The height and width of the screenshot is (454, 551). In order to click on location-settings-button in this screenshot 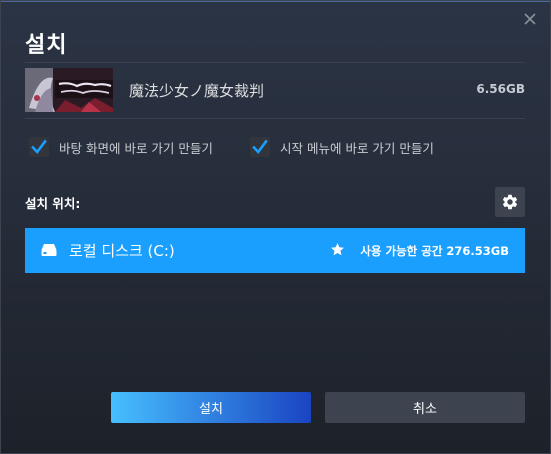, I will do `click(510, 202)`.